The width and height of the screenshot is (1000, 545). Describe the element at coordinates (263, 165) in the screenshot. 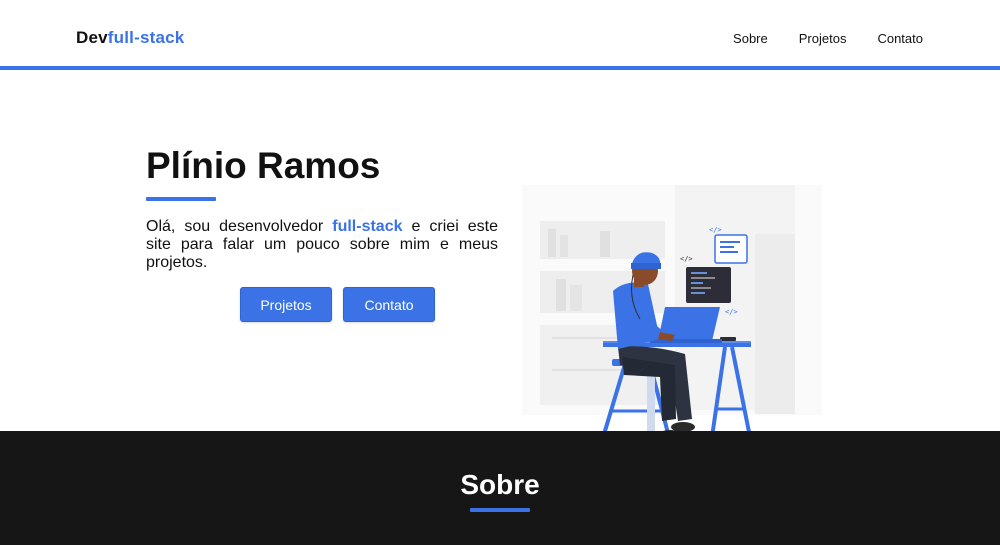

I see `hero-title: Plínio Ramos` at that location.